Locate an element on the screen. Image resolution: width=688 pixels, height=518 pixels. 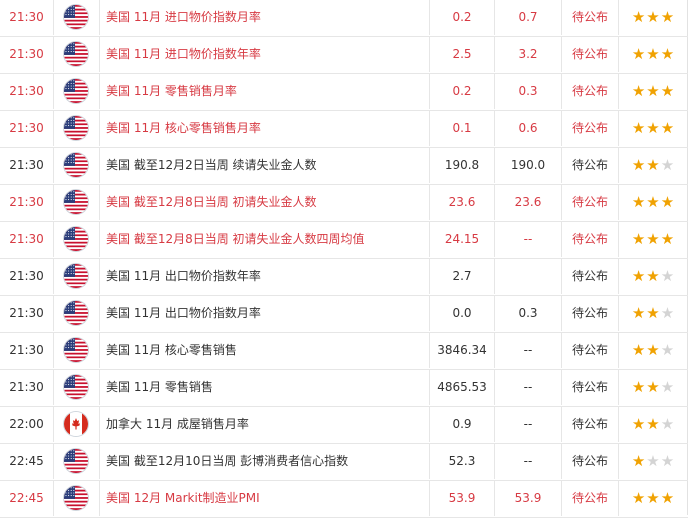
event-name: 美国 11月 进口物价指数年率 is located at coordinates (265, 54).